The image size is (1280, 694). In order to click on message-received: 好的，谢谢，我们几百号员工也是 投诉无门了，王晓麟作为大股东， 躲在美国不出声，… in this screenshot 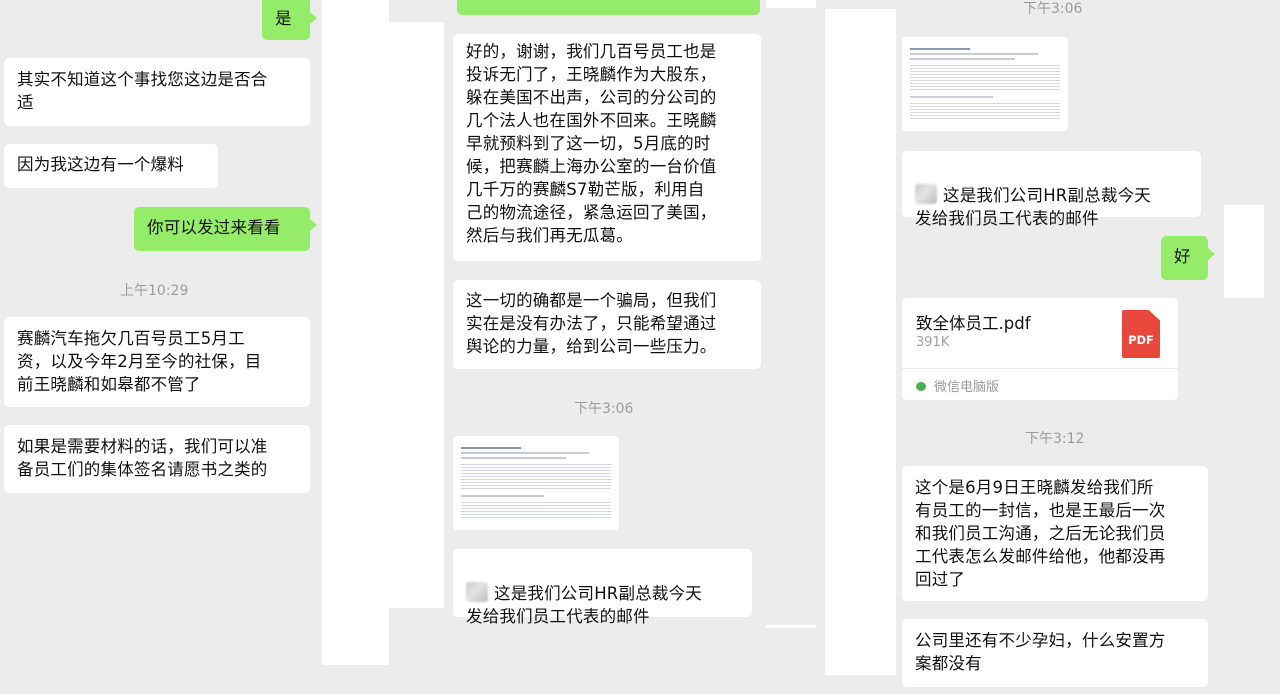, I will do `click(607, 147)`.